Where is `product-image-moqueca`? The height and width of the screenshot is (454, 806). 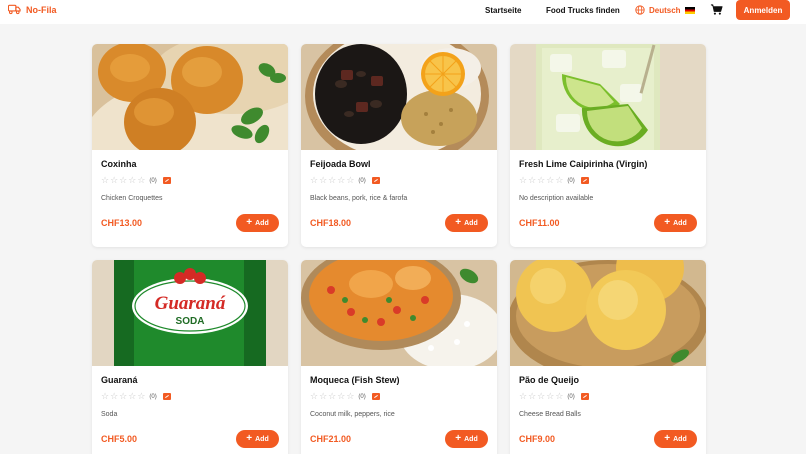
product-image-moqueca is located at coordinates (399, 313).